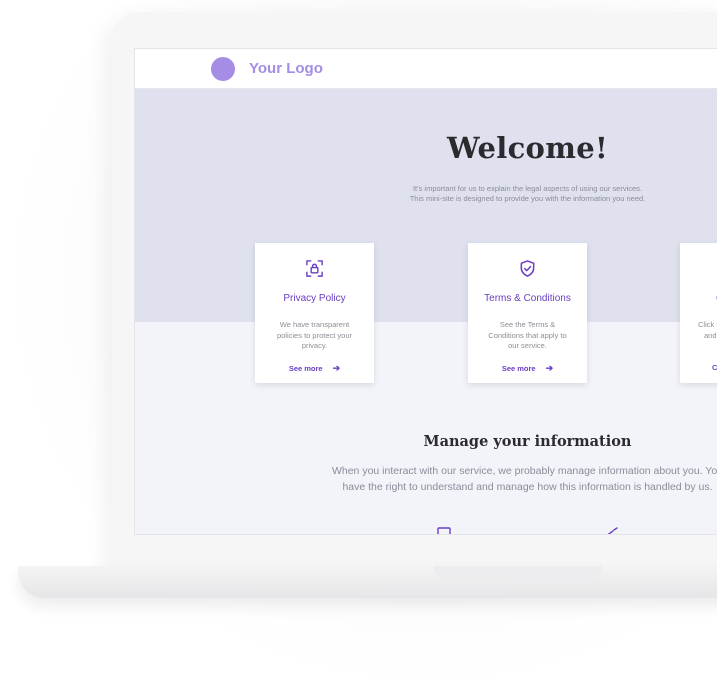 The width and height of the screenshot is (717, 696). Describe the element at coordinates (707, 324) in the screenshot. I see `card-description-line: Click t` at that location.